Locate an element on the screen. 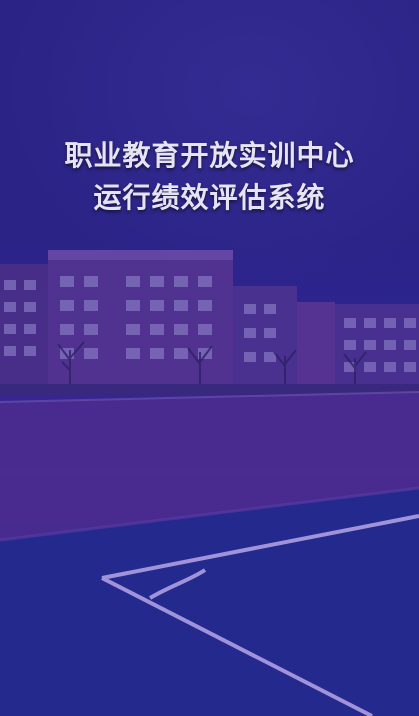 The height and width of the screenshot is (716, 419). app-title-line-1: 职业教育开放实训中心 is located at coordinates (209, 155).